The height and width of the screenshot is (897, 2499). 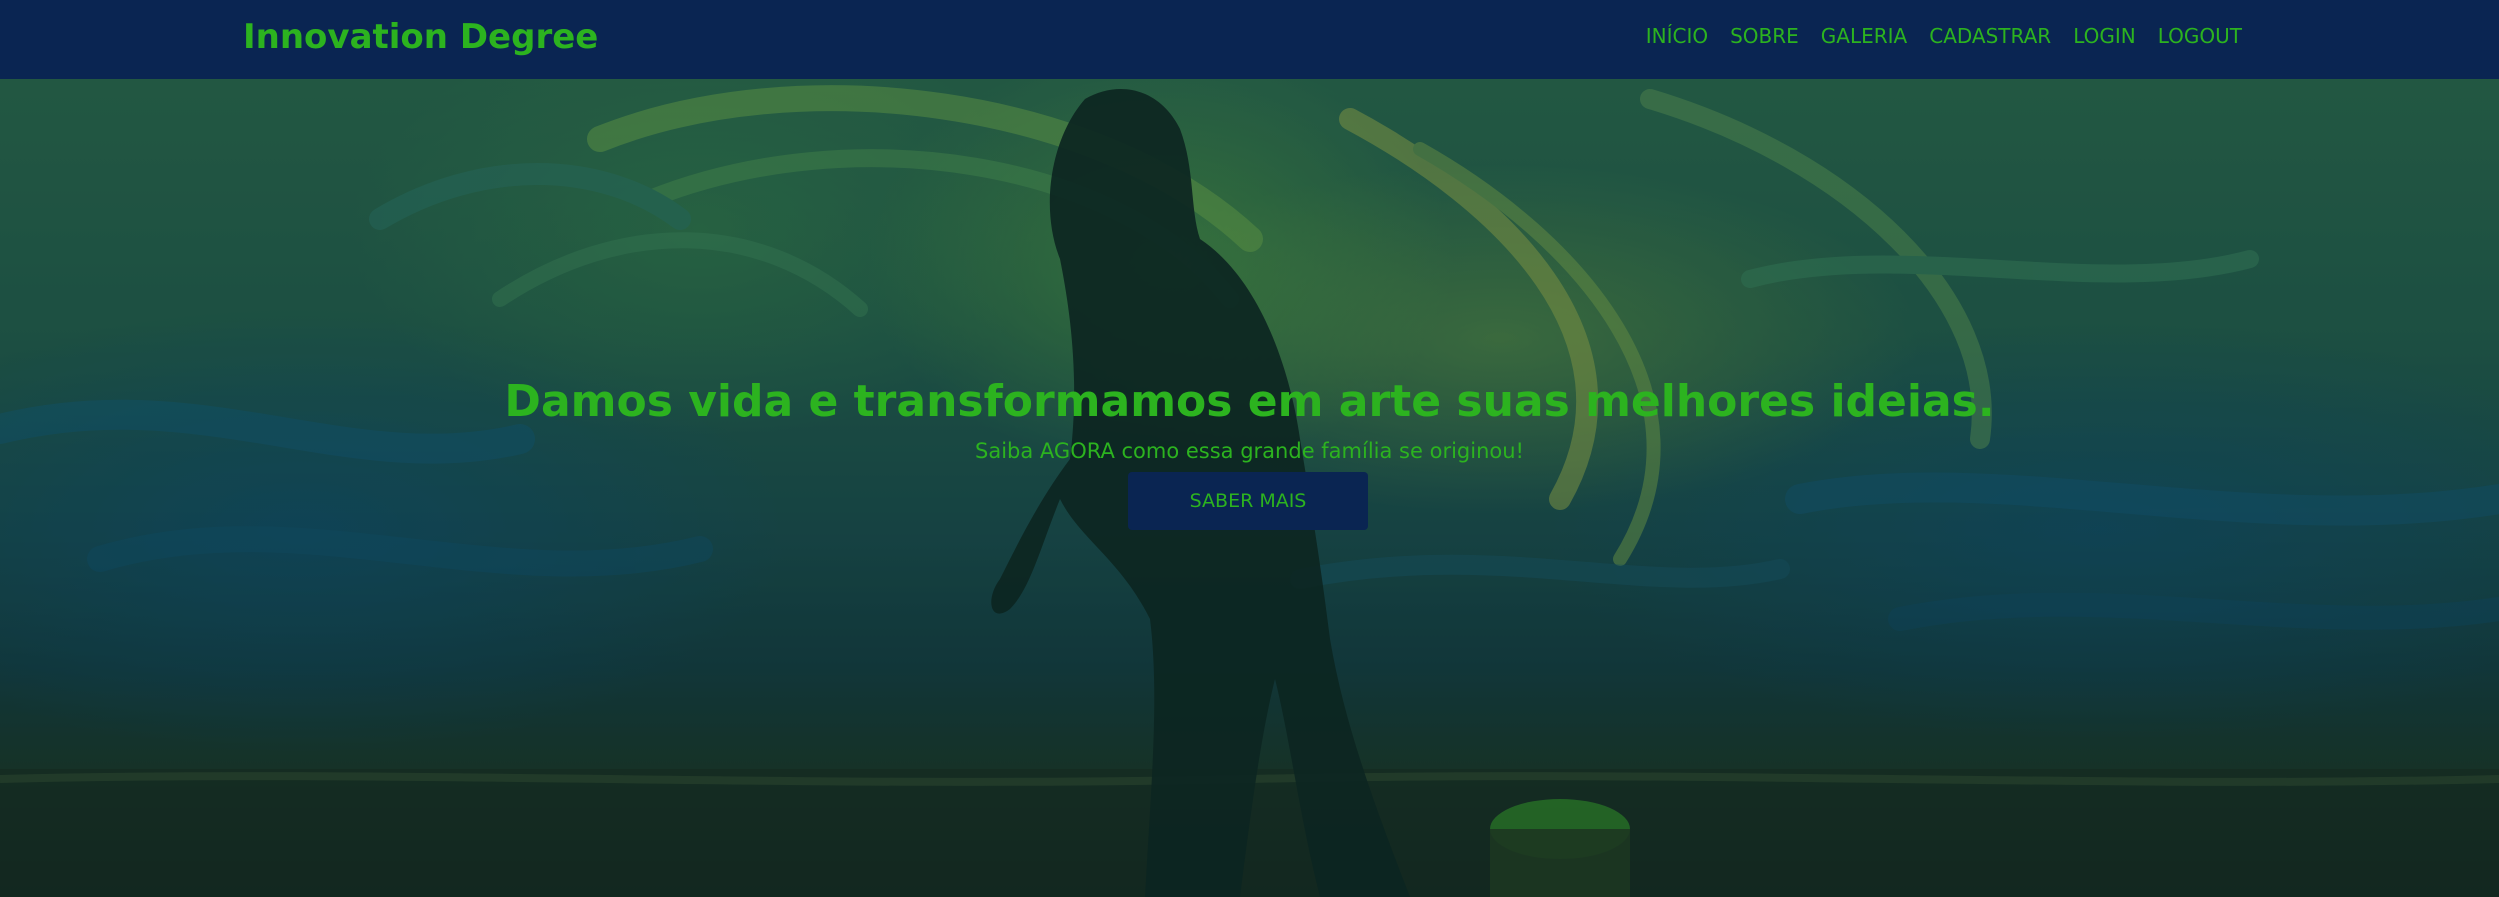 I want to click on nav-link-login: LOGIN, so click(x=2104, y=36).